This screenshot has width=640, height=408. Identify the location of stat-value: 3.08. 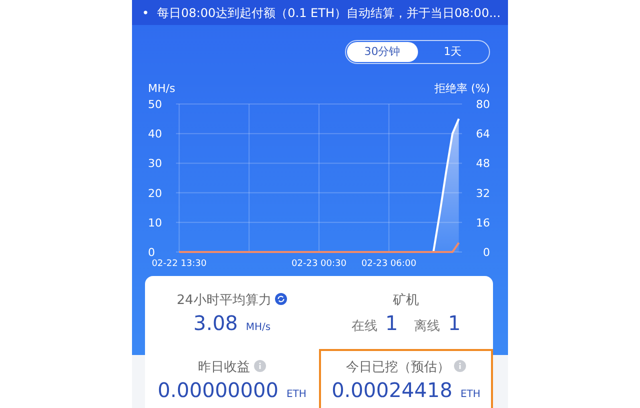
(215, 323).